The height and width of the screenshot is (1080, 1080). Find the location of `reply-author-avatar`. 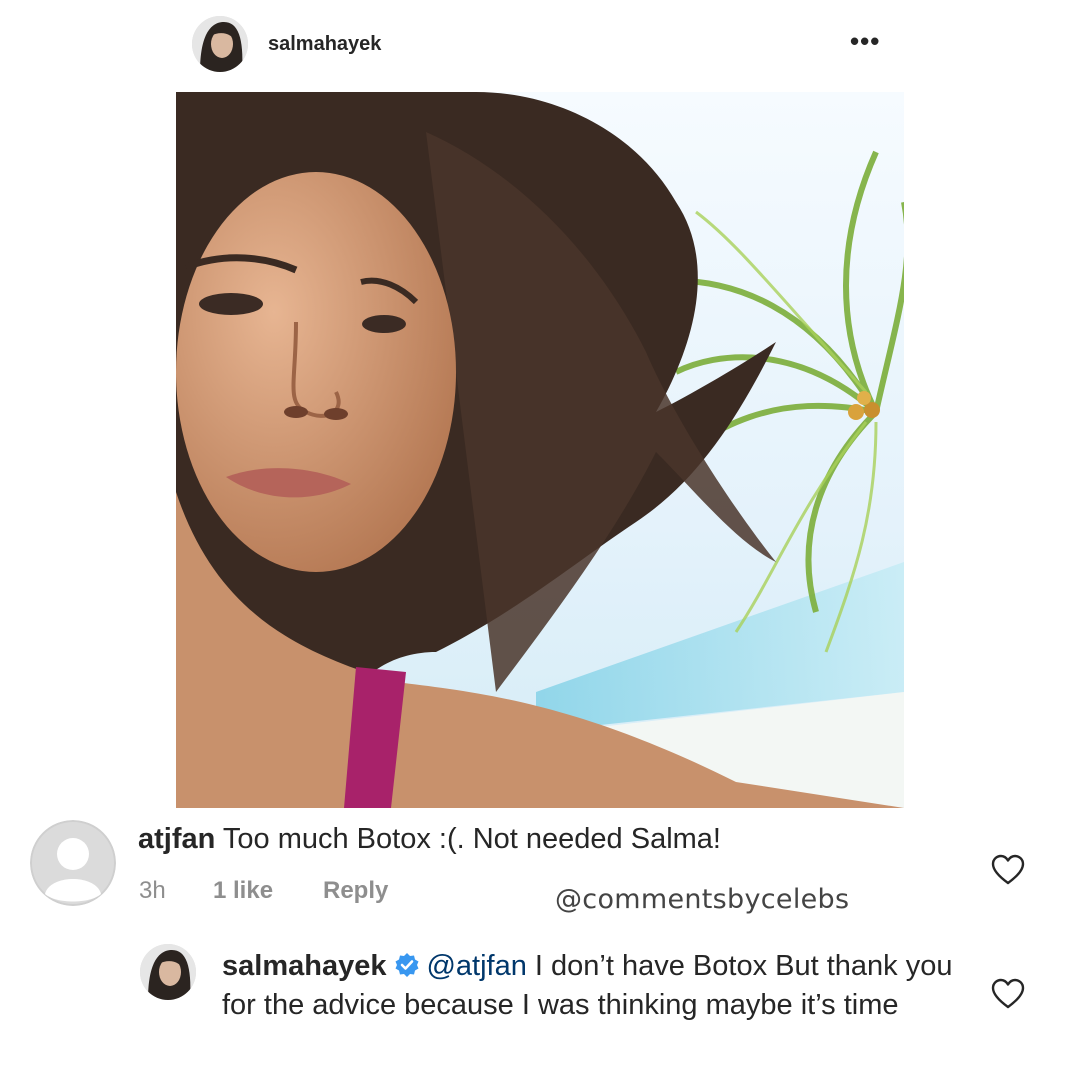

reply-author-avatar is located at coordinates (168, 972).